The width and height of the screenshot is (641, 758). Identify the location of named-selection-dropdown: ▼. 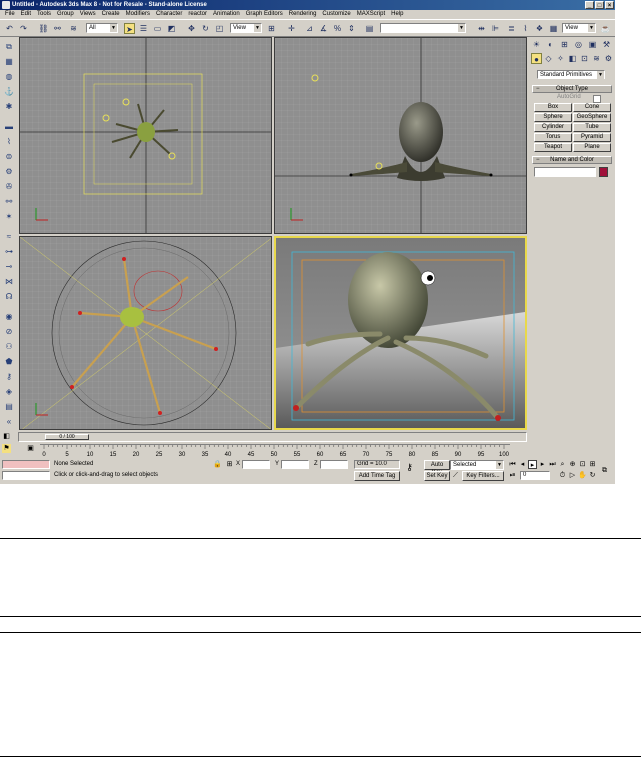
(423, 28).